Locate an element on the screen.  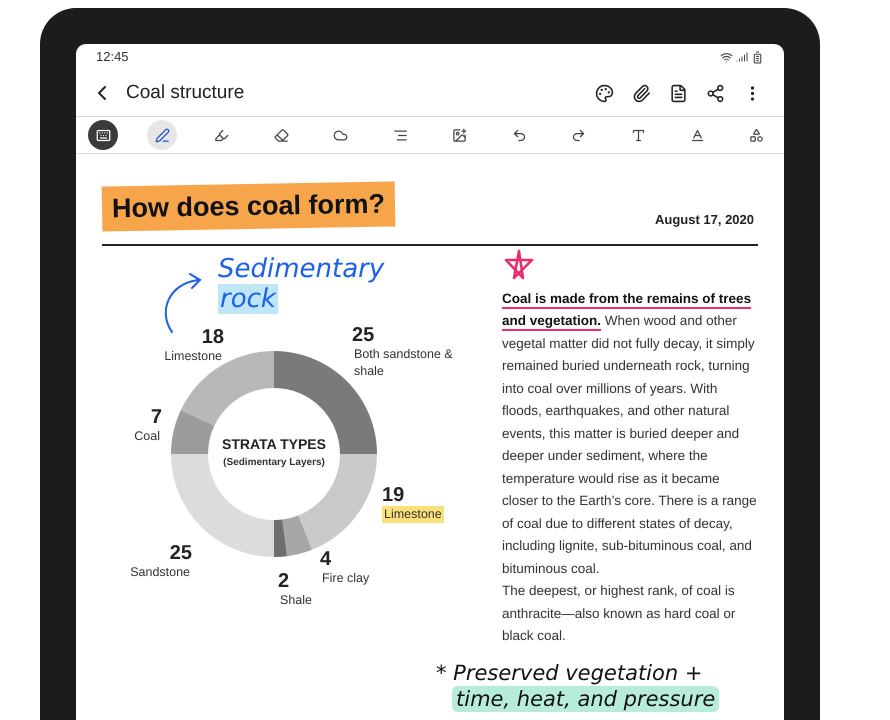
chart-title: STRATA TYPES is located at coordinates (274, 444).